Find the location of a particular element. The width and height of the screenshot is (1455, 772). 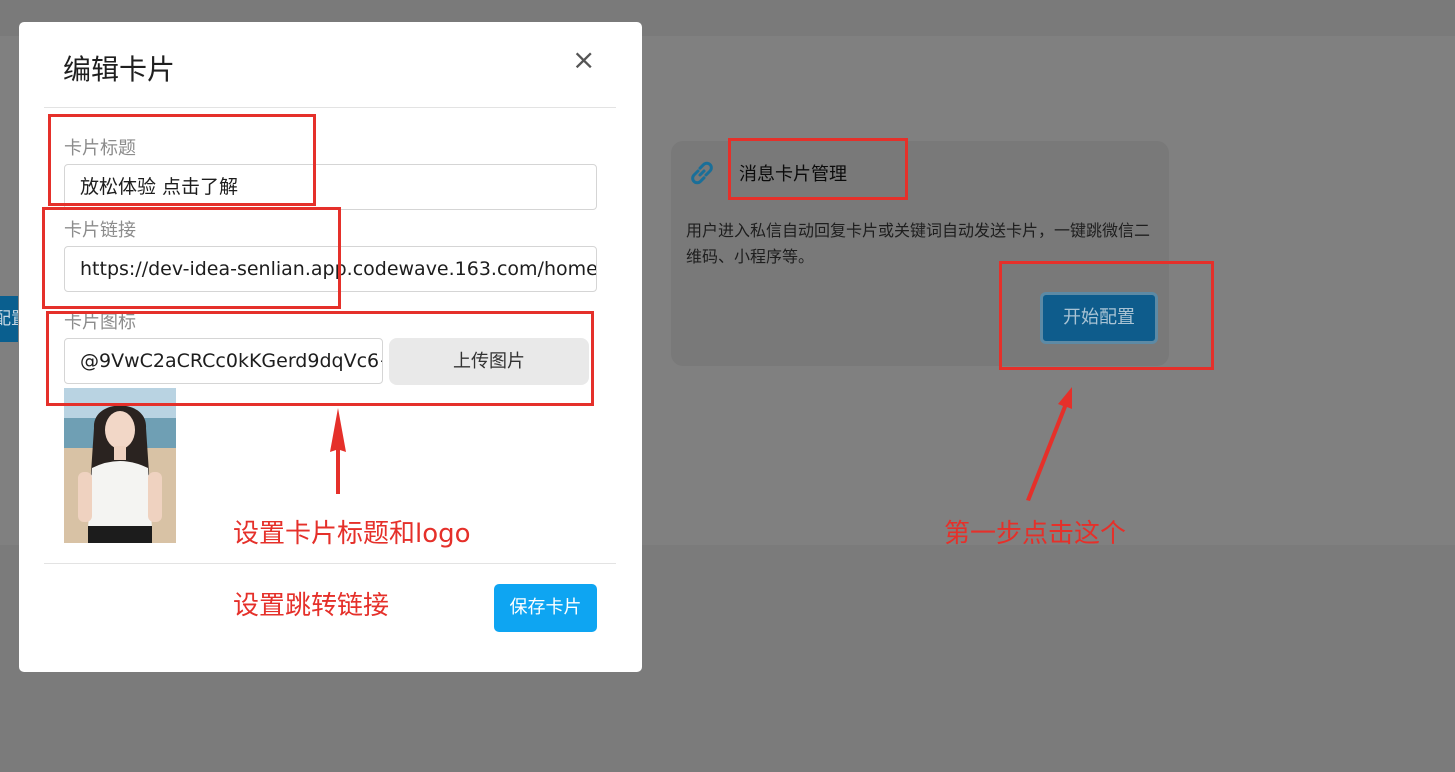

annotation-title-logo-note: 设置卡片标题和logo is located at coordinates (352, 534).